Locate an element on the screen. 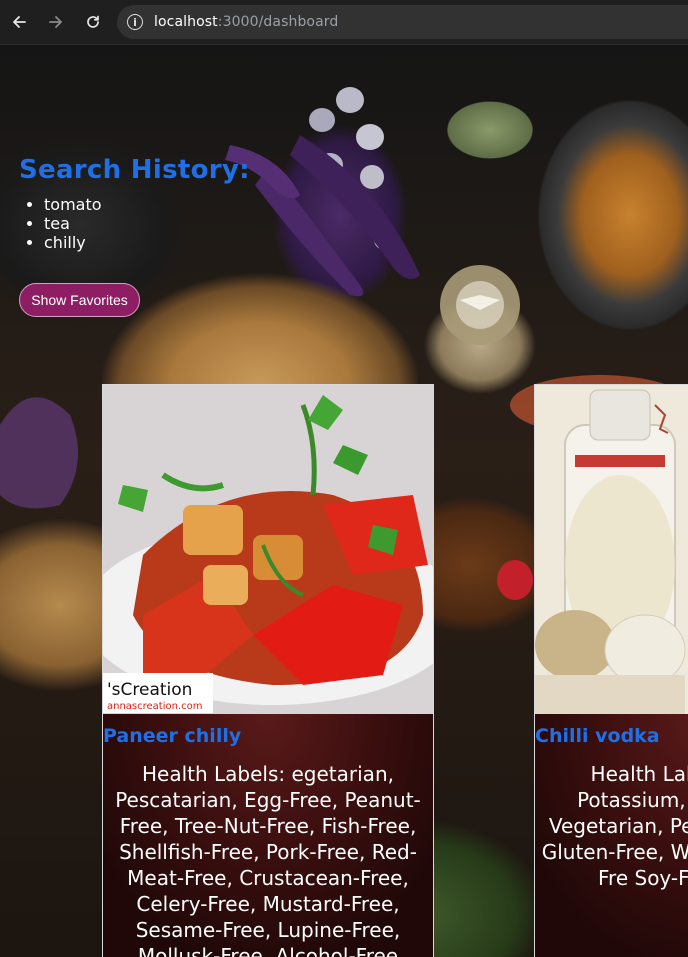  recipe-title: Chilli vodka is located at coordinates (597, 736).